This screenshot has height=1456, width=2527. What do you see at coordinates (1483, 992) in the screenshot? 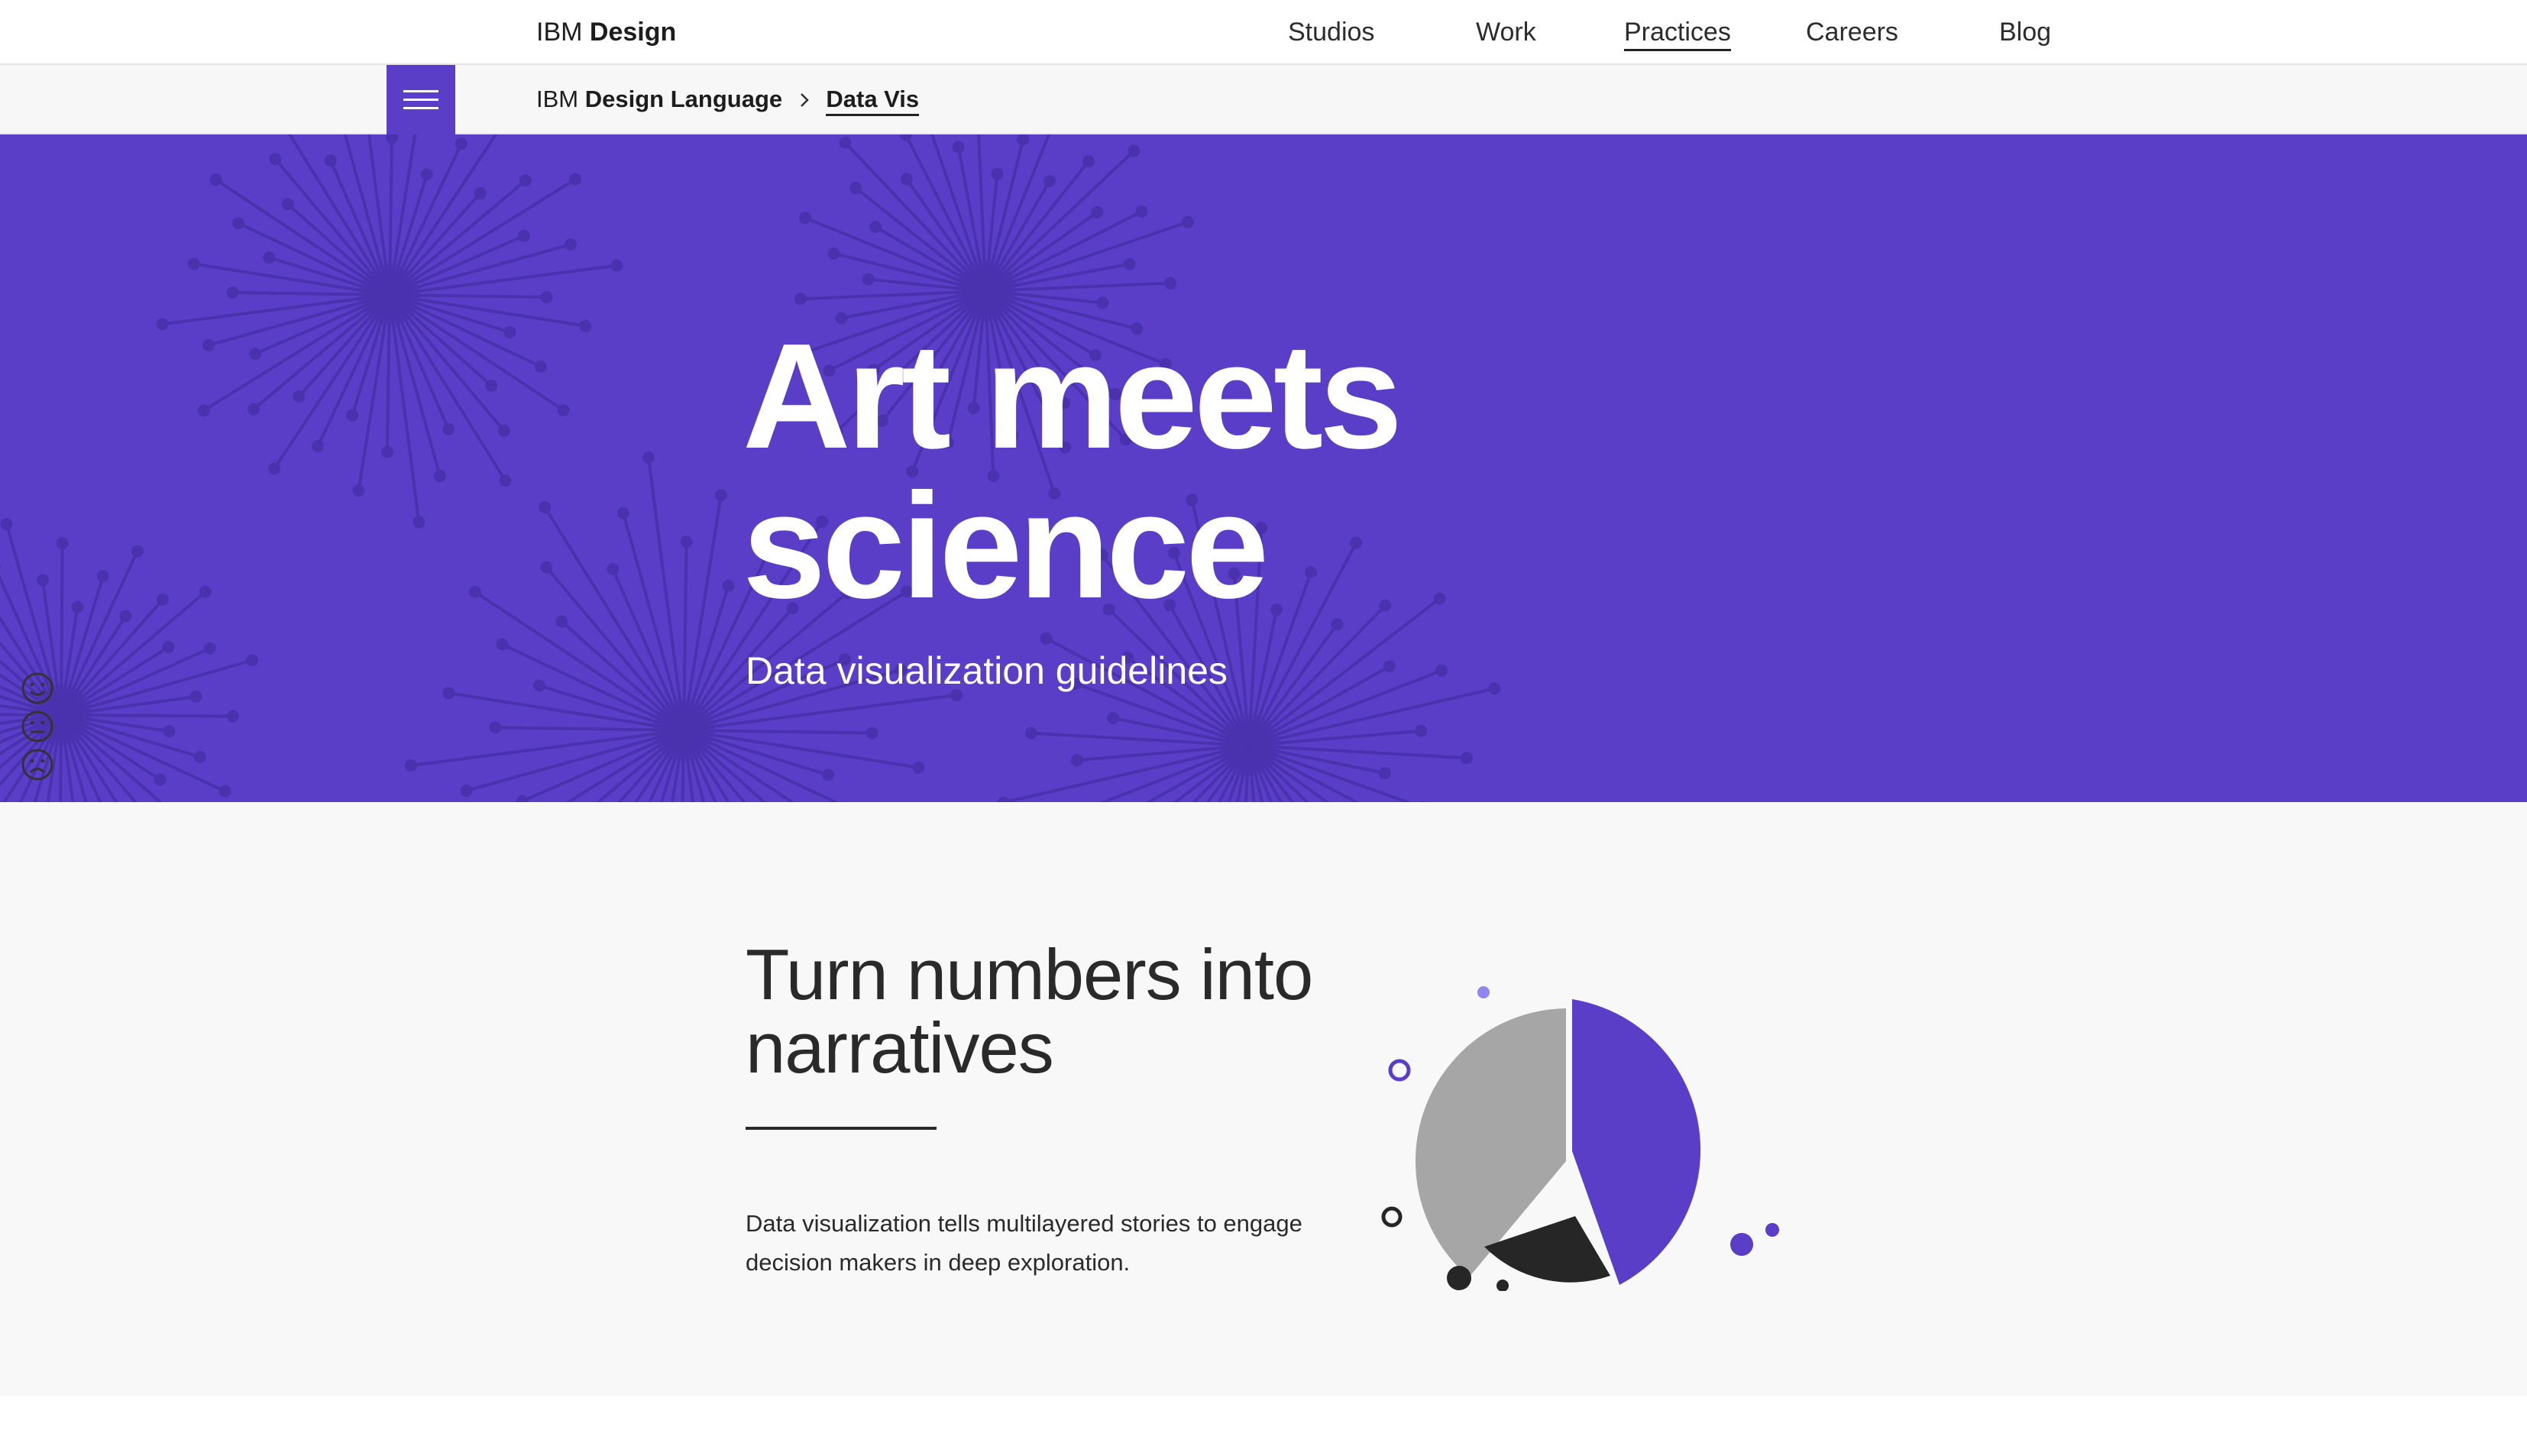
I see `dot-light-top` at bounding box center [1483, 992].